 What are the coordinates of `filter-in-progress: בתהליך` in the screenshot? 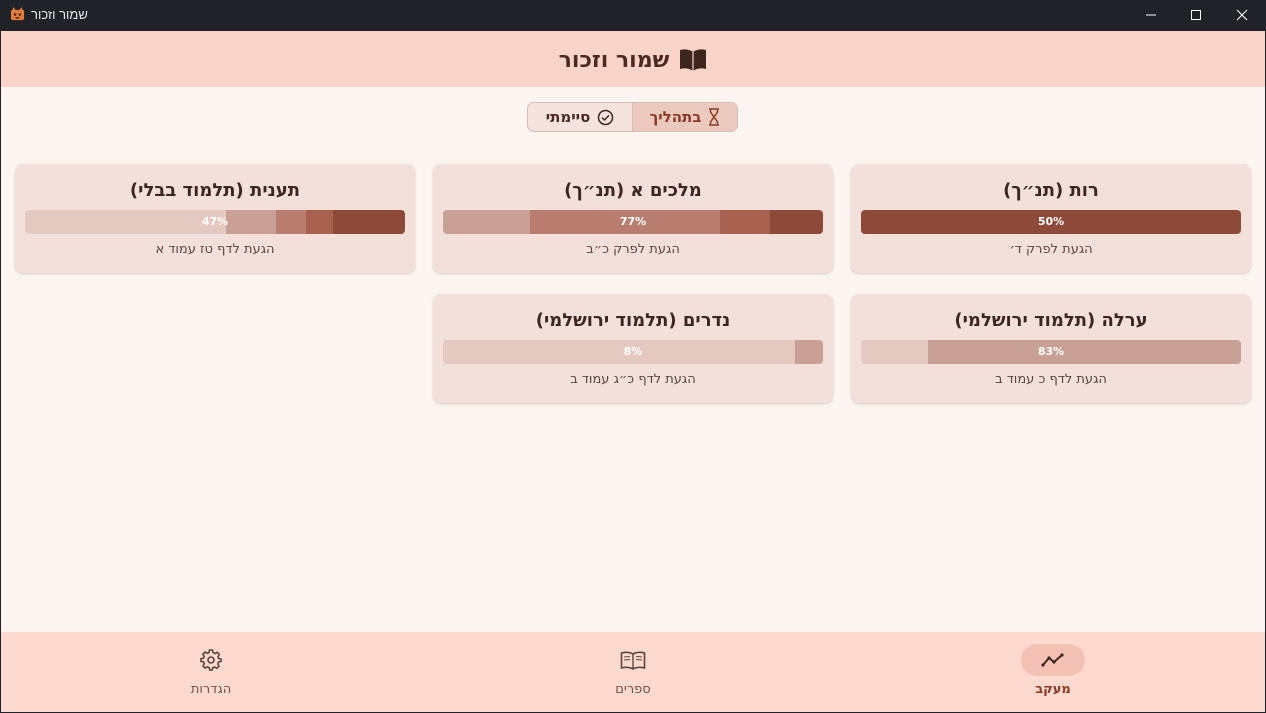 It's located at (684, 117).